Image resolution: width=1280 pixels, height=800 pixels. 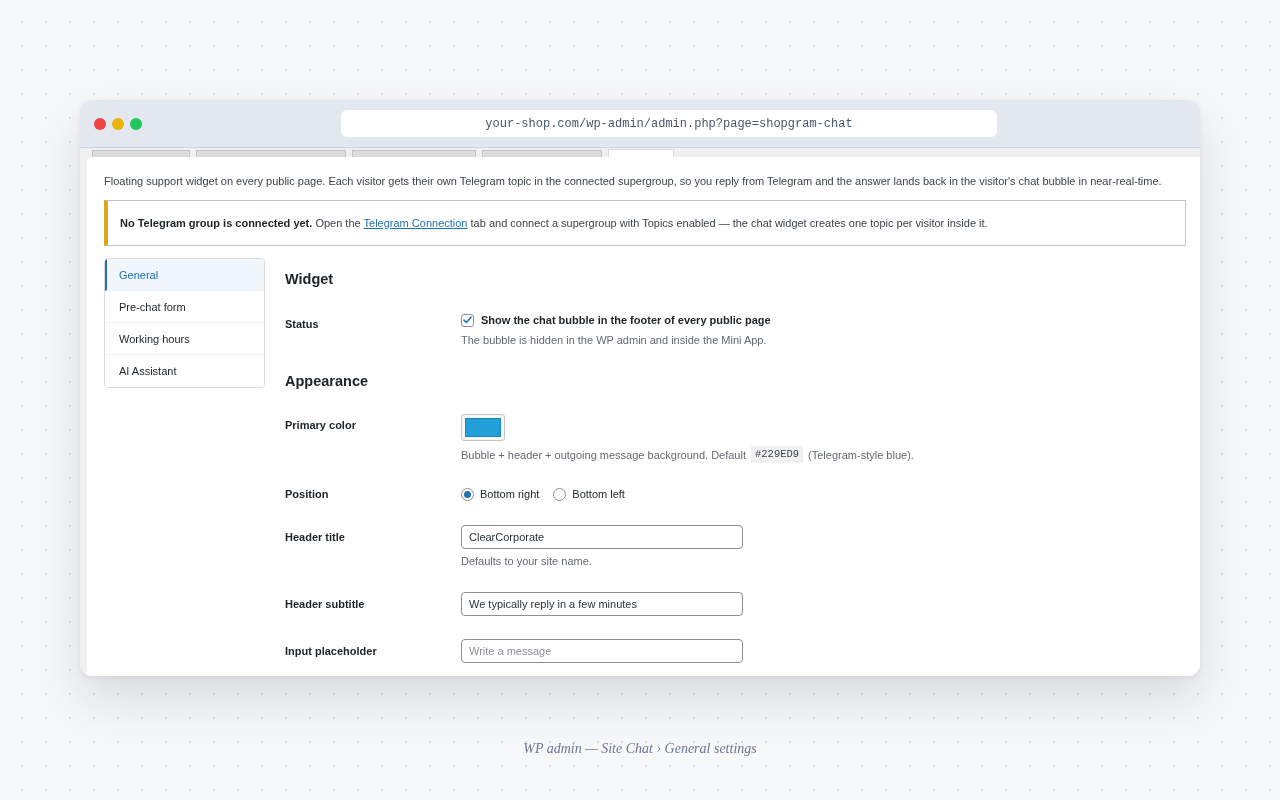 I want to click on checkbox-label: Show the chat bubble in the footer of every public page, so click(x=626, y=320).